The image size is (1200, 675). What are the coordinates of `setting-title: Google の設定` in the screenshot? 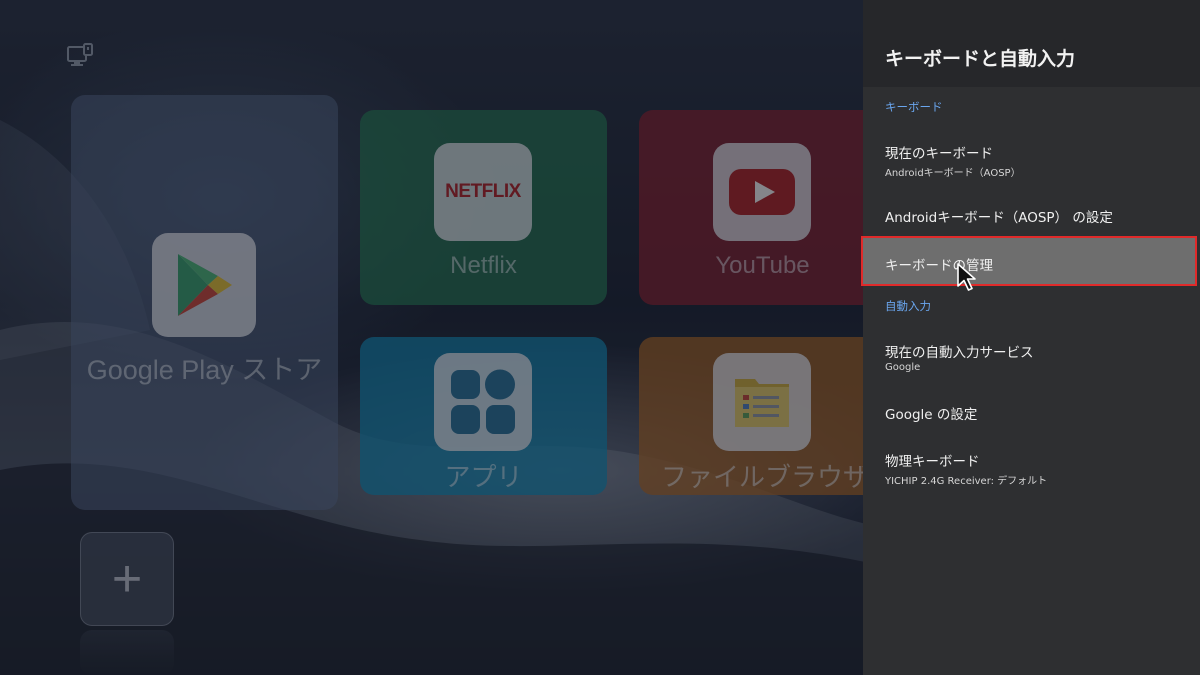 It's located at (931, 415).